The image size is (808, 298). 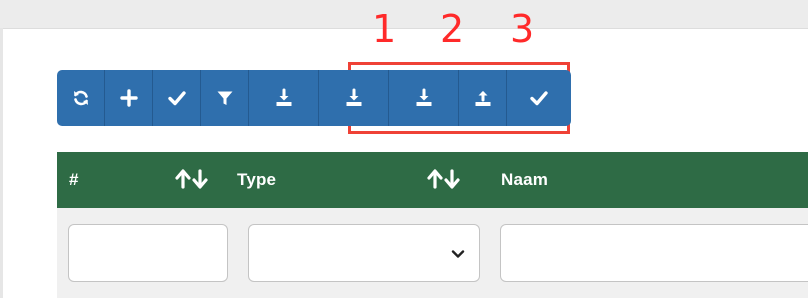 I want to click on filter-icon, so click(x=224, y=98).